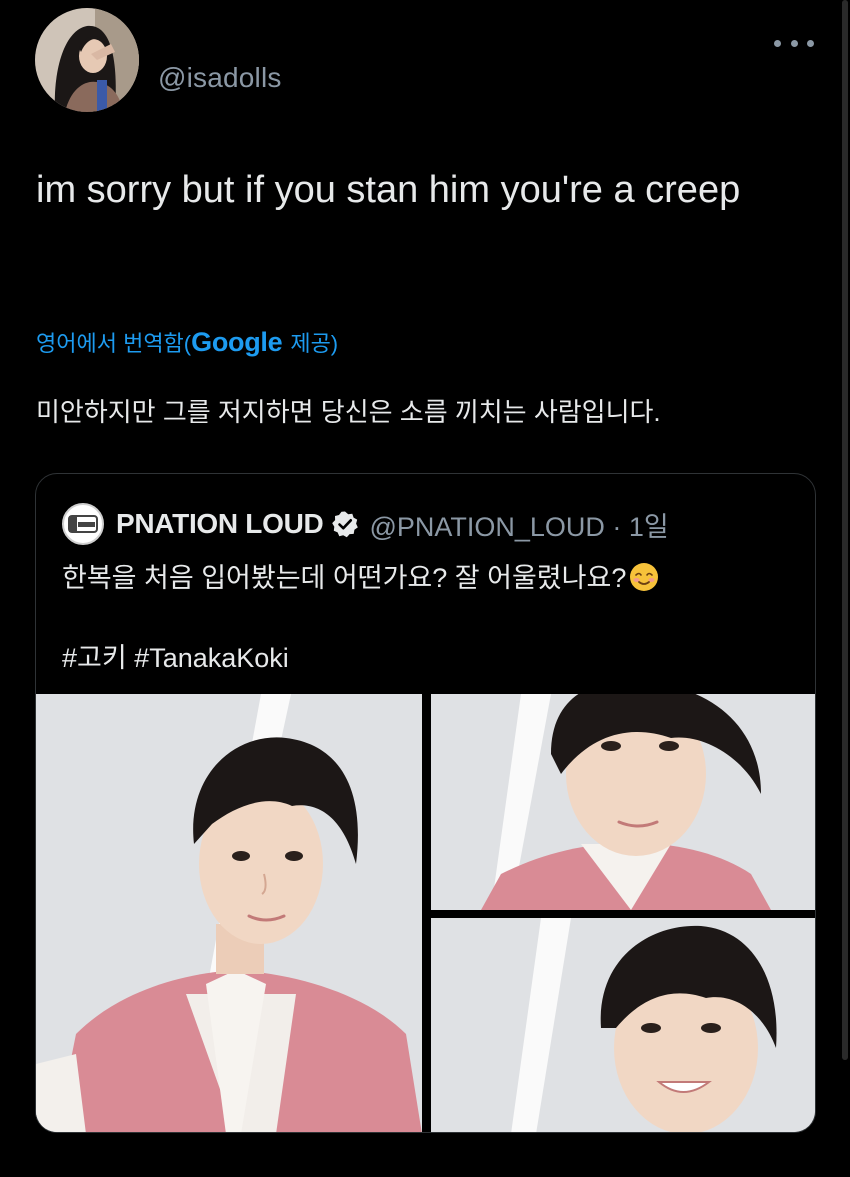 The height and width of the screenshot is (1177, 850). What do you see at coordinates (314, 343) in the screenshot?
I see `translation-suffix: 제공)` at bounding box center [314, 343].